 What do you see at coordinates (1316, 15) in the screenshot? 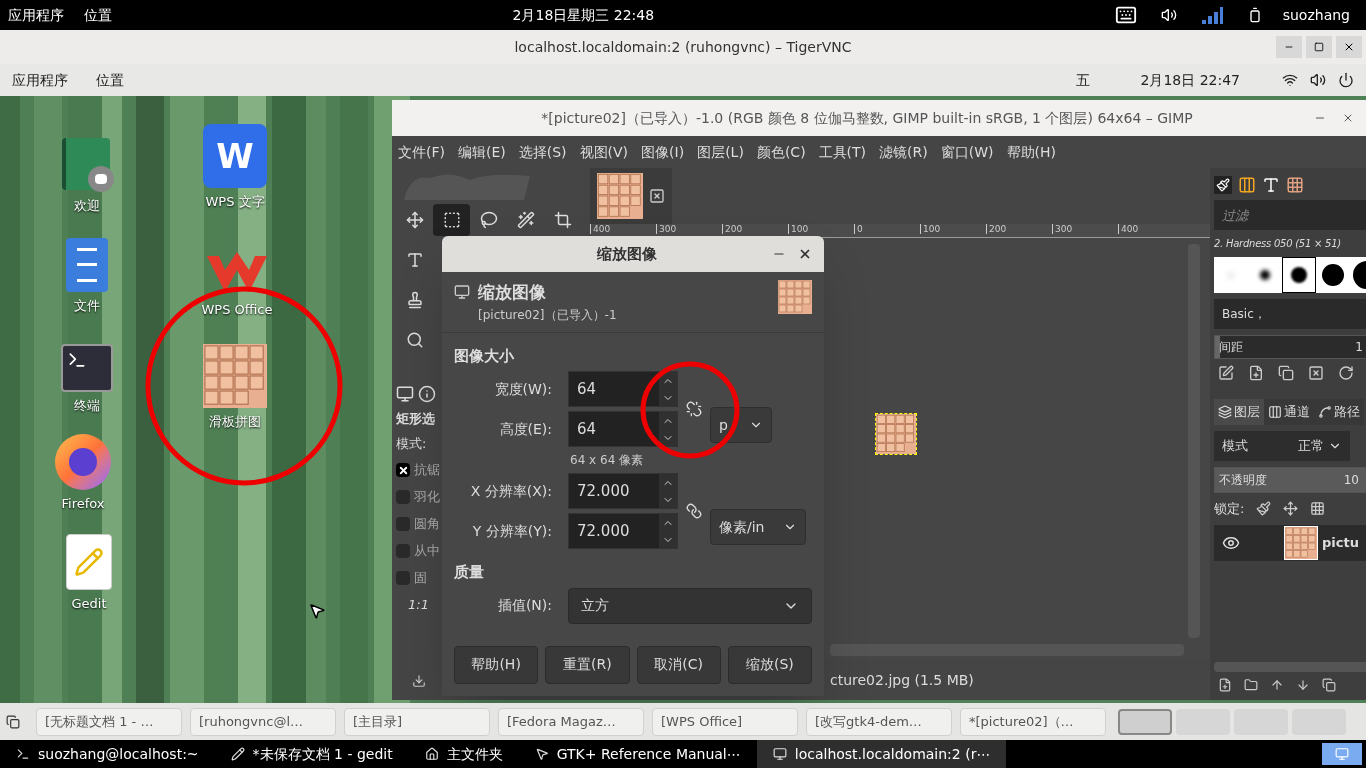
I see `user-name: suozhang` at bounding box center [1316, 15].